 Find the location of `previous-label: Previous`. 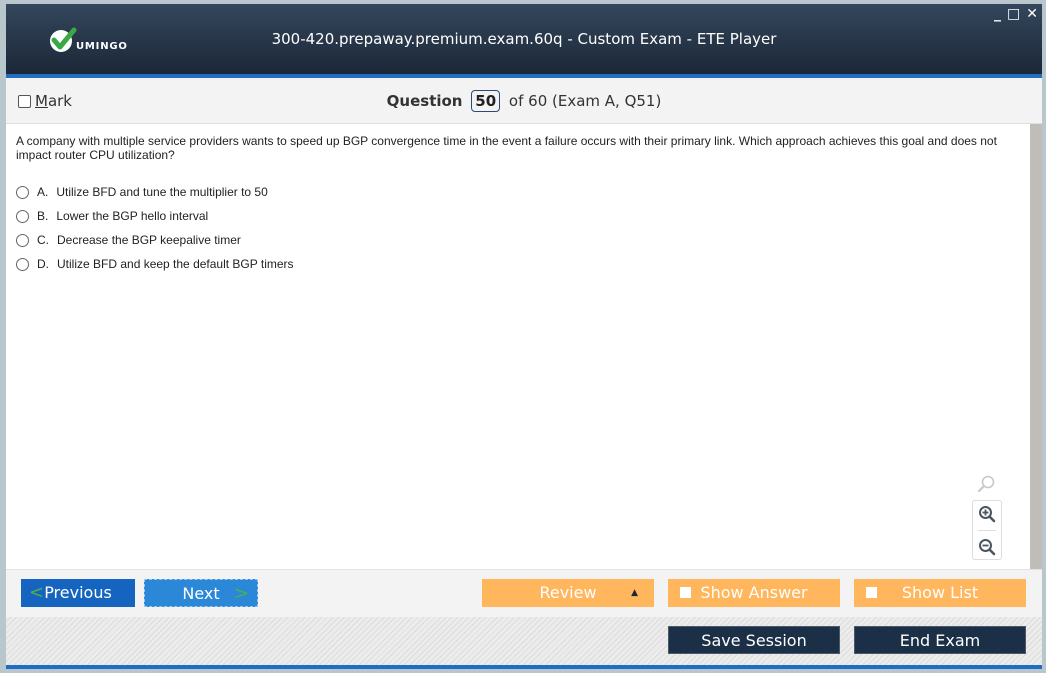

previous-label: Previous is located at coordinates (78, 592).